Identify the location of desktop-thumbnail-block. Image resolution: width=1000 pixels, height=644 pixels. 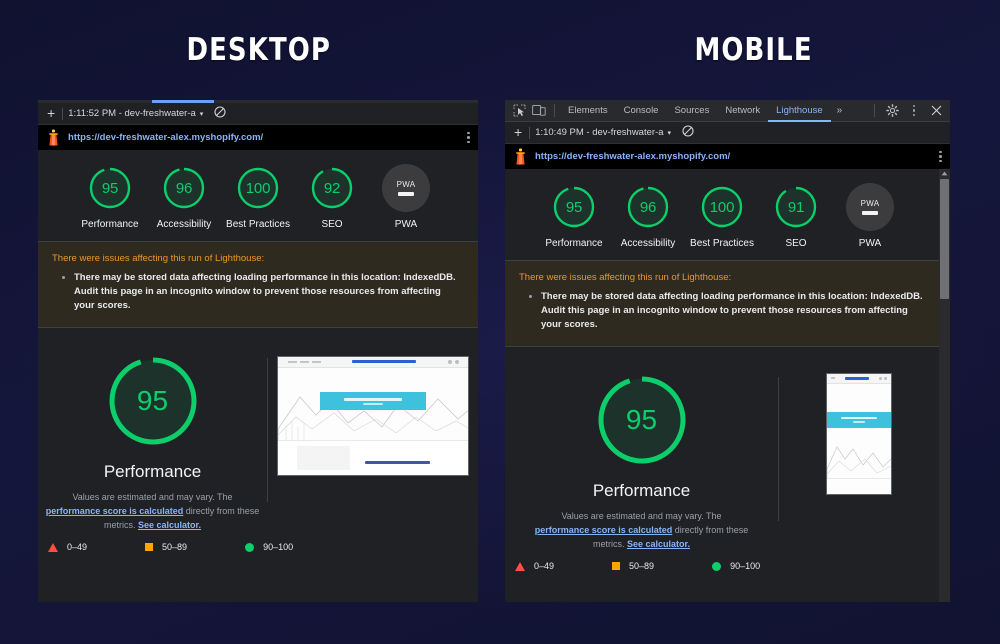
(373, 442).